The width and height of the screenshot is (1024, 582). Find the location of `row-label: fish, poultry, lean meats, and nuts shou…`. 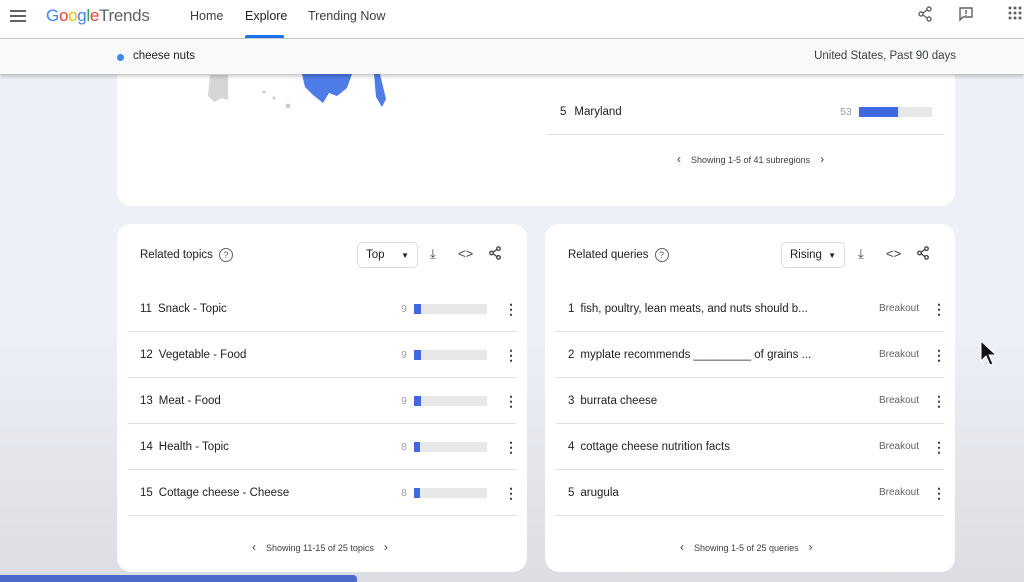

row-label: fish, poultry, lean meats, and nuts shou… is located at coordinates (694, 308).